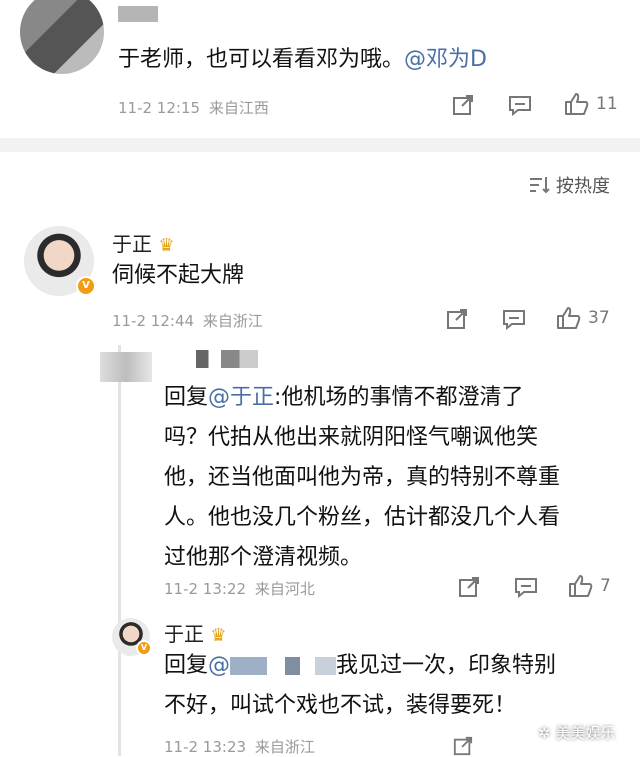 The width and height of the screenshot is (640, 757). Describe the element at coordinates (241, 397) in the screenshot. I see `mention-link: @于正` at that location.